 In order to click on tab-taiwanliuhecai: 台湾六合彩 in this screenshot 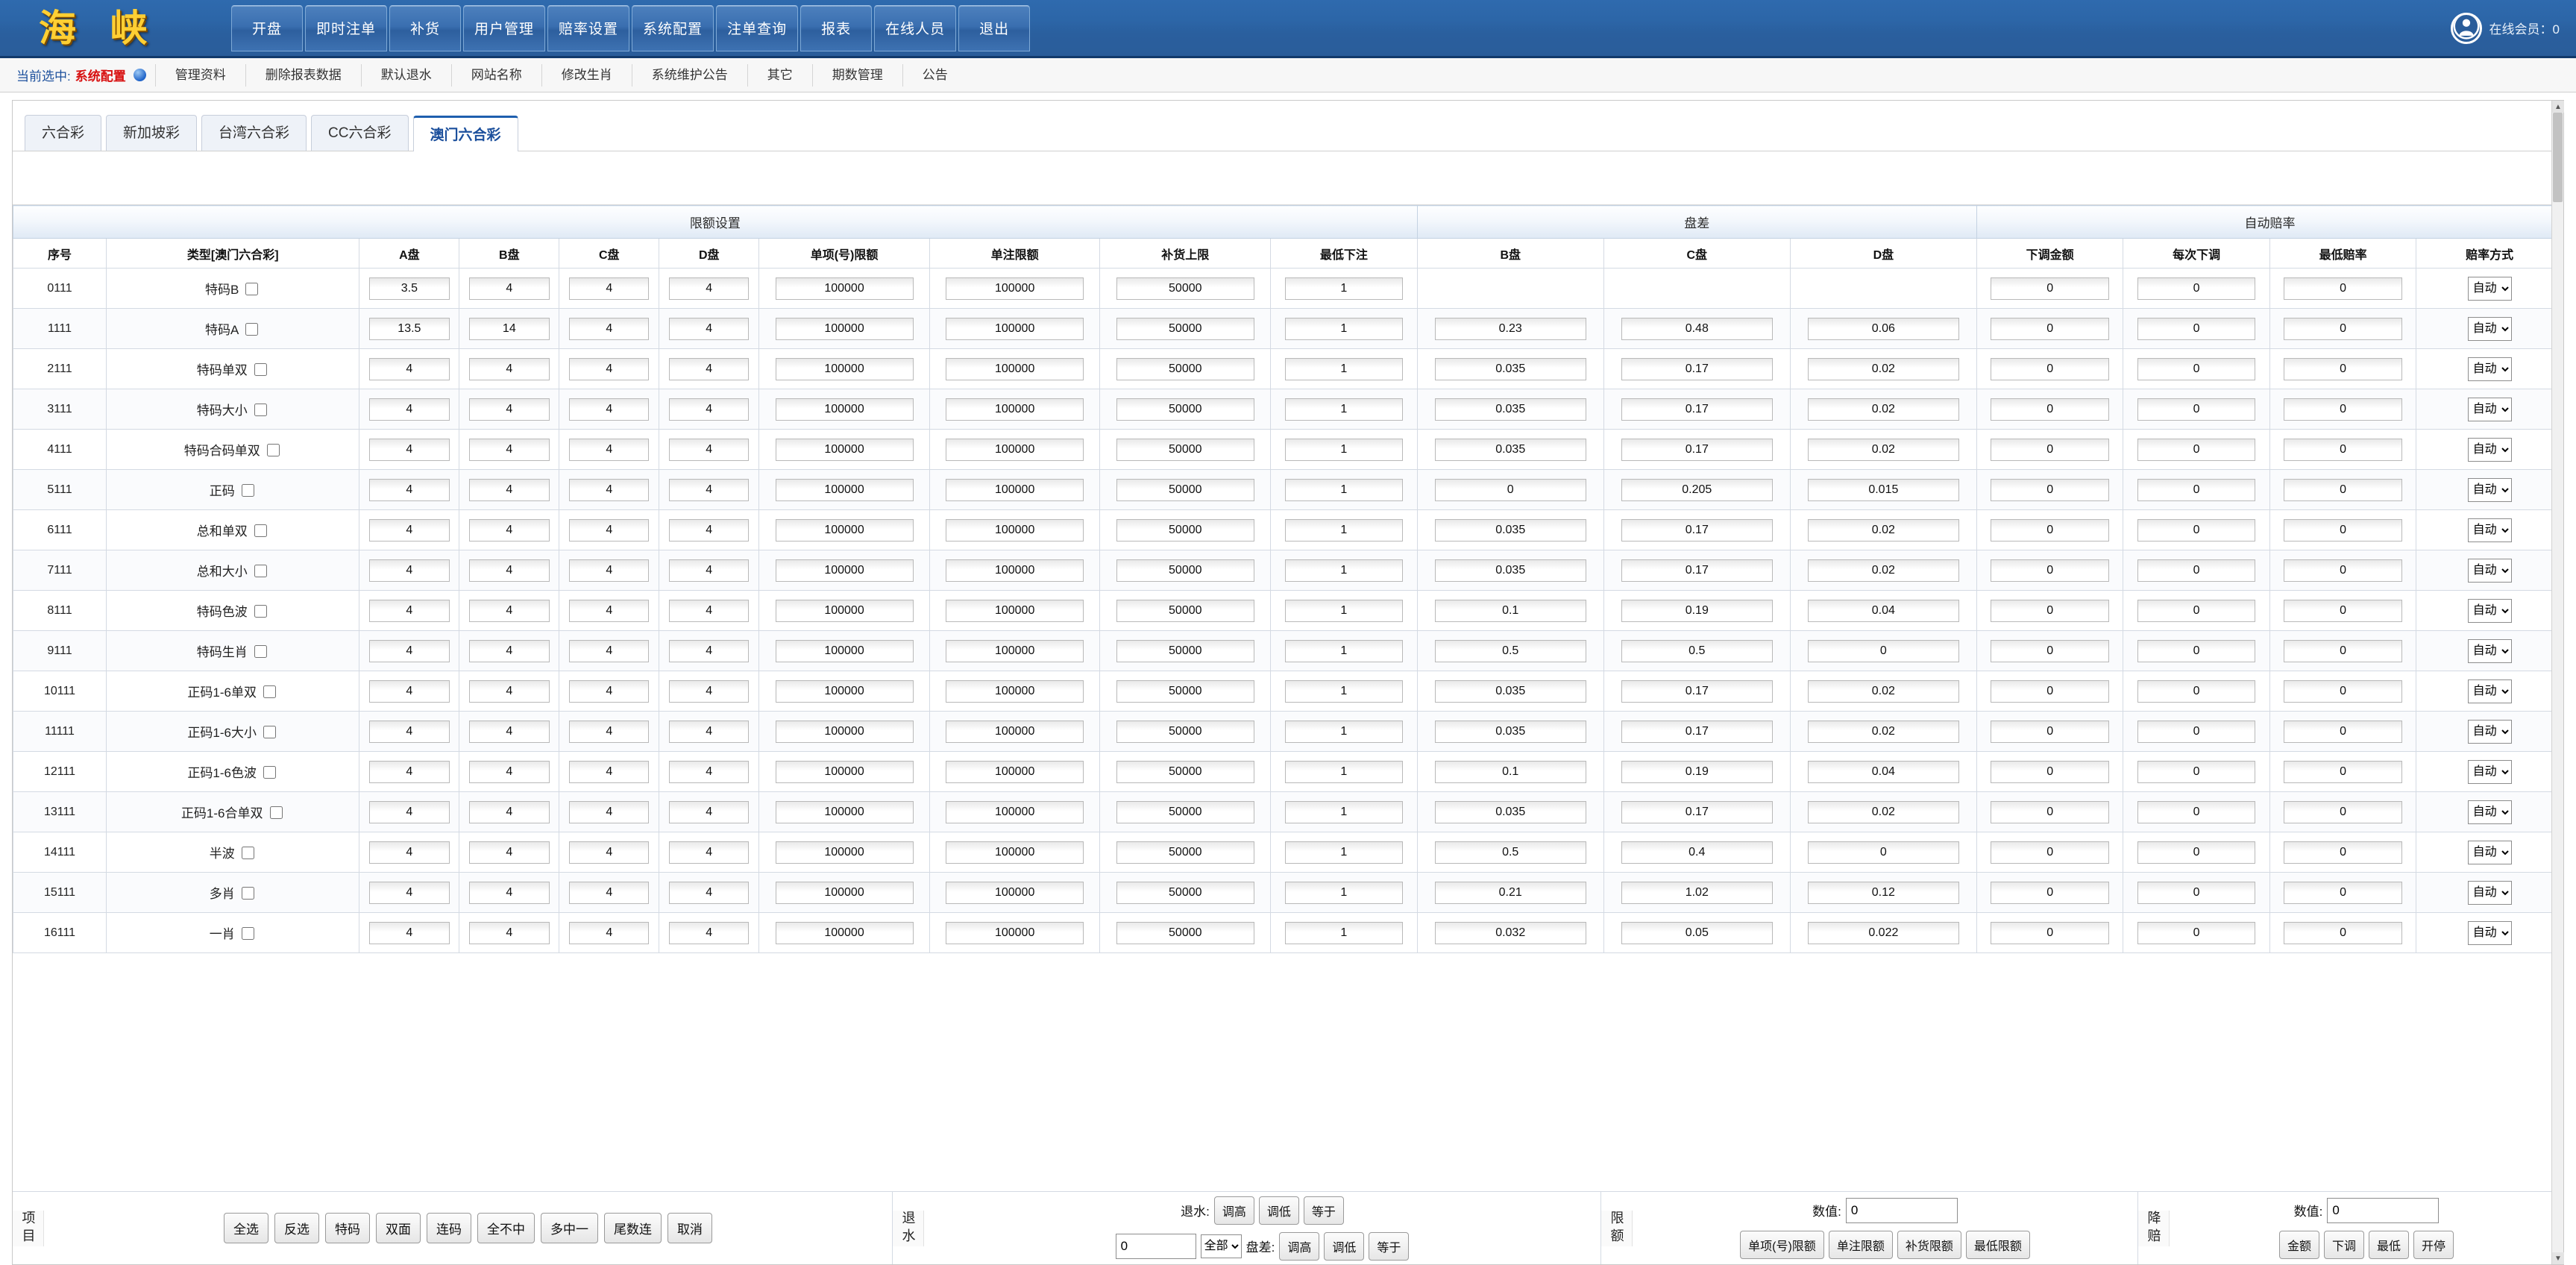, I will do `click(254, 133)`.